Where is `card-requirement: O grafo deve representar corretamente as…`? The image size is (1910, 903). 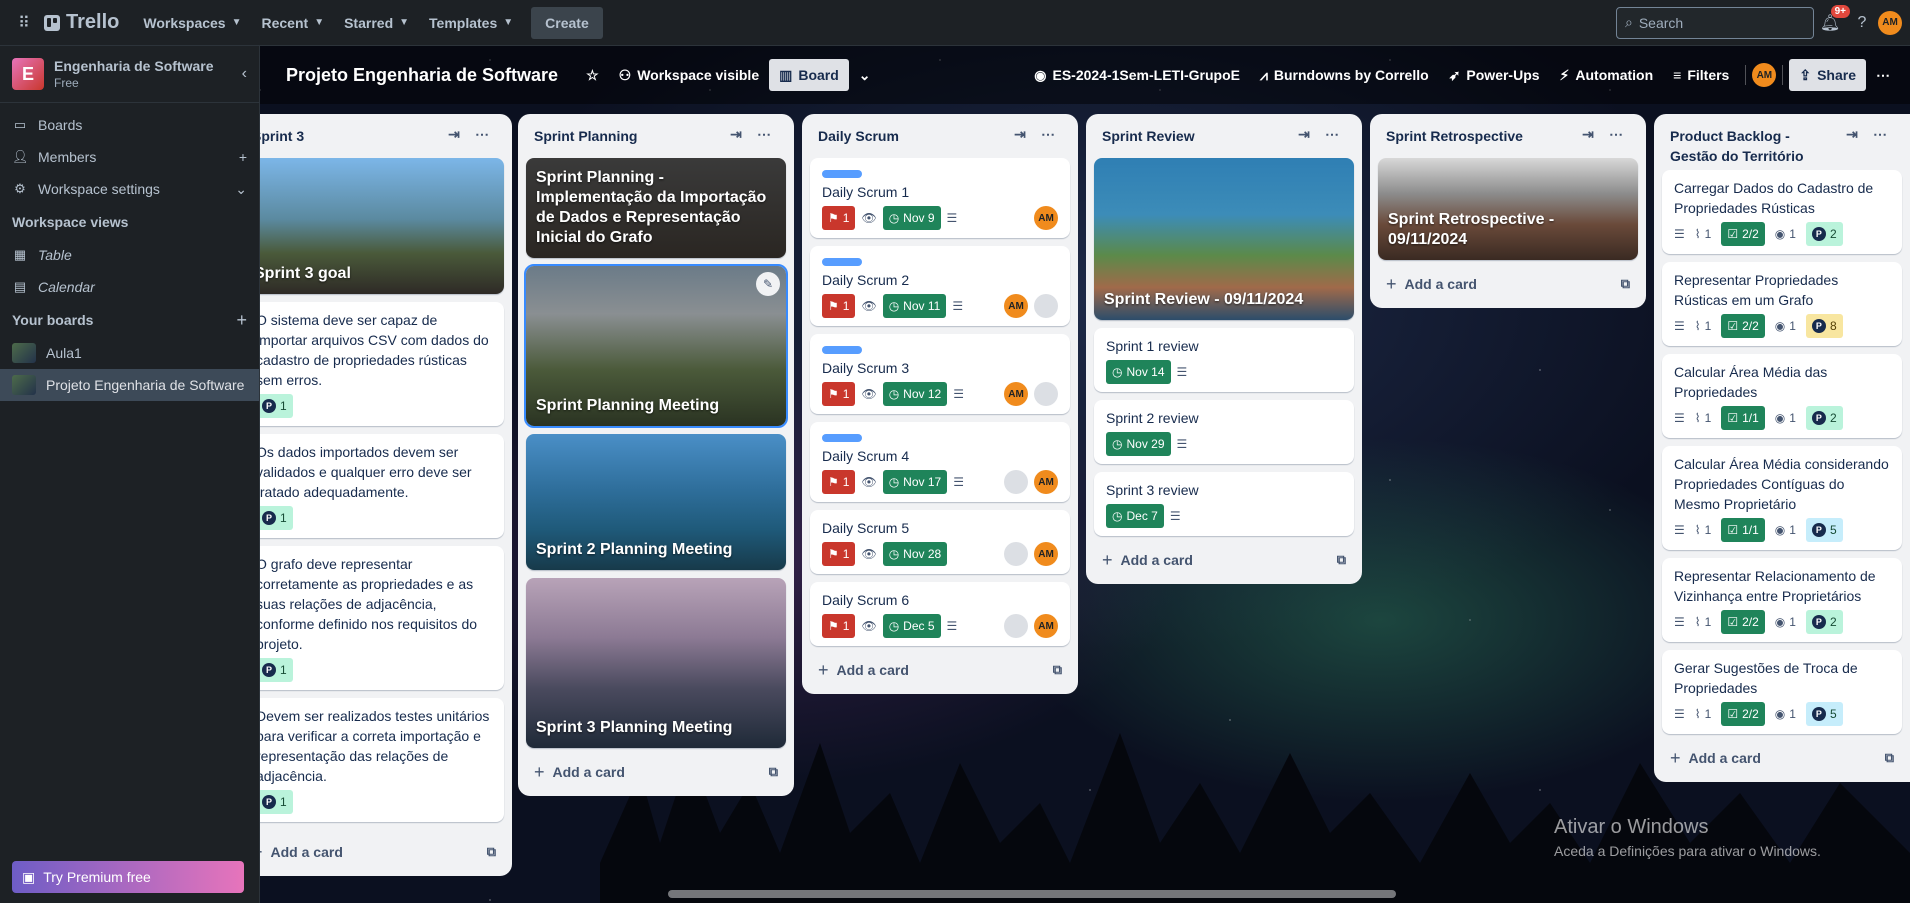 card-requirement: O grafo deve representar corretamente as… is located at coordinates (374, 618).